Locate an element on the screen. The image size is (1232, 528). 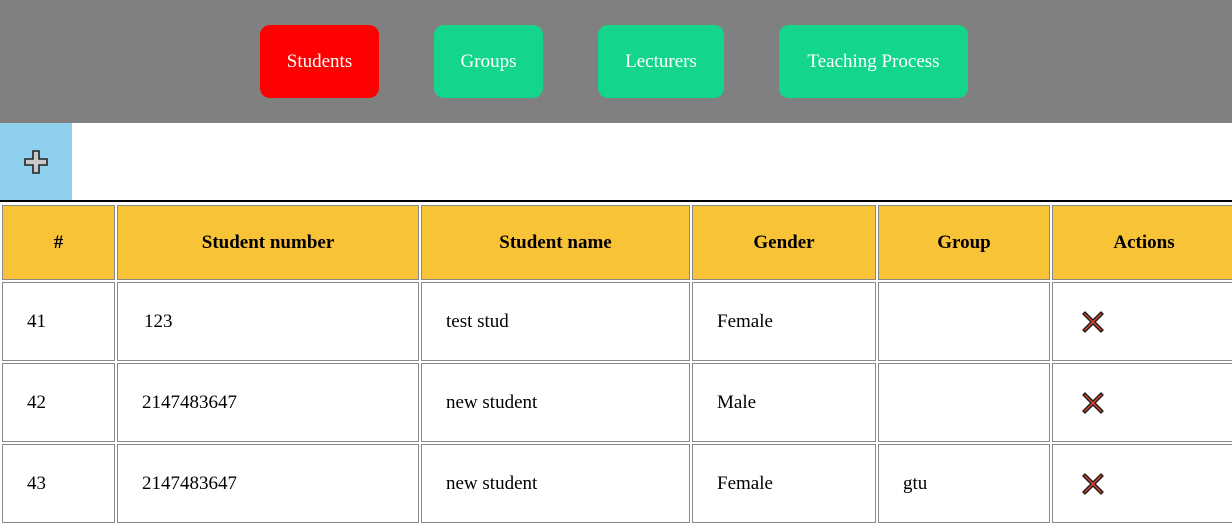
cell-student-number: 123 is located at coordinates (268, 321).